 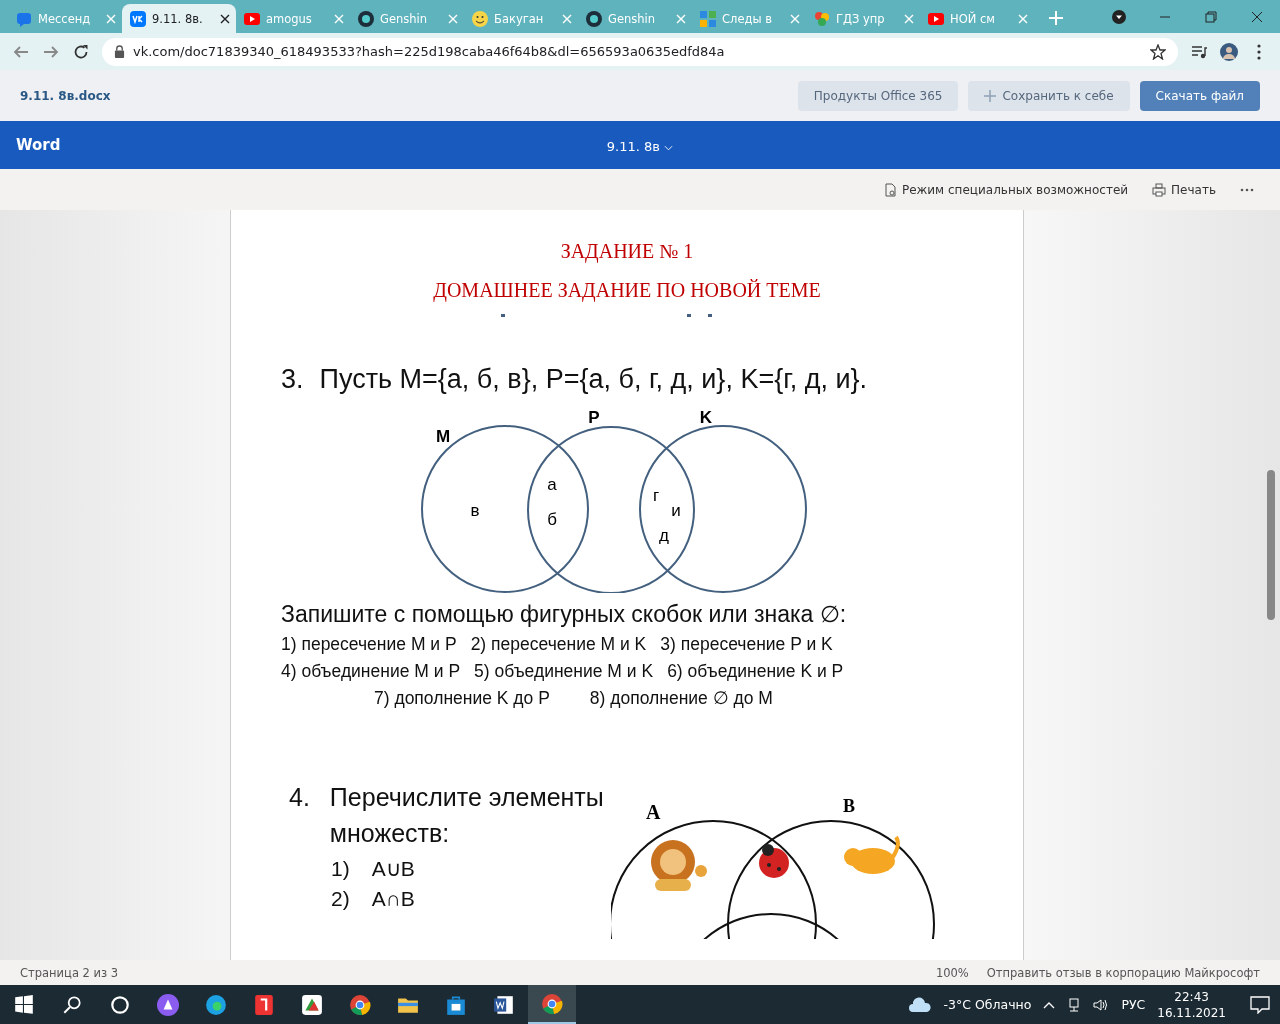 What do you see at coordinates (593, 379) in the screenshot?
I see `problem-statement: Пусть M={а, б, в}, P={а, б, г, д, и}, K={г, д, и}.` at bounding box center [593, 379].